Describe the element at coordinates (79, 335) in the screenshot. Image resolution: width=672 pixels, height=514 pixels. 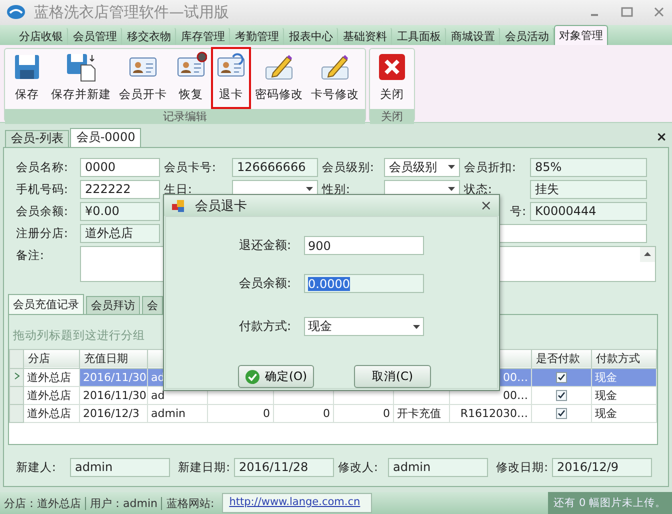
I see `group-hint: 拖动列标题到这进行分组` at that location.